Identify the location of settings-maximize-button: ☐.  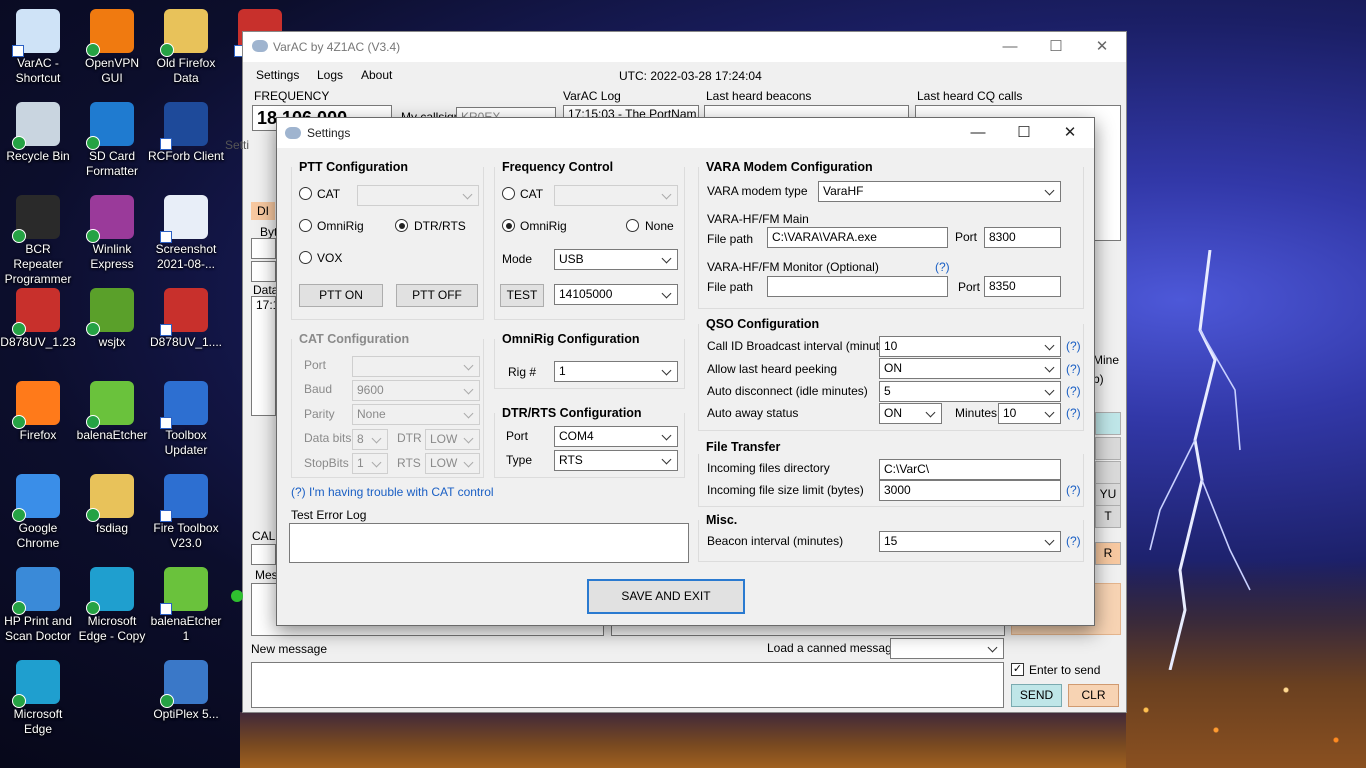
(1024, 133).